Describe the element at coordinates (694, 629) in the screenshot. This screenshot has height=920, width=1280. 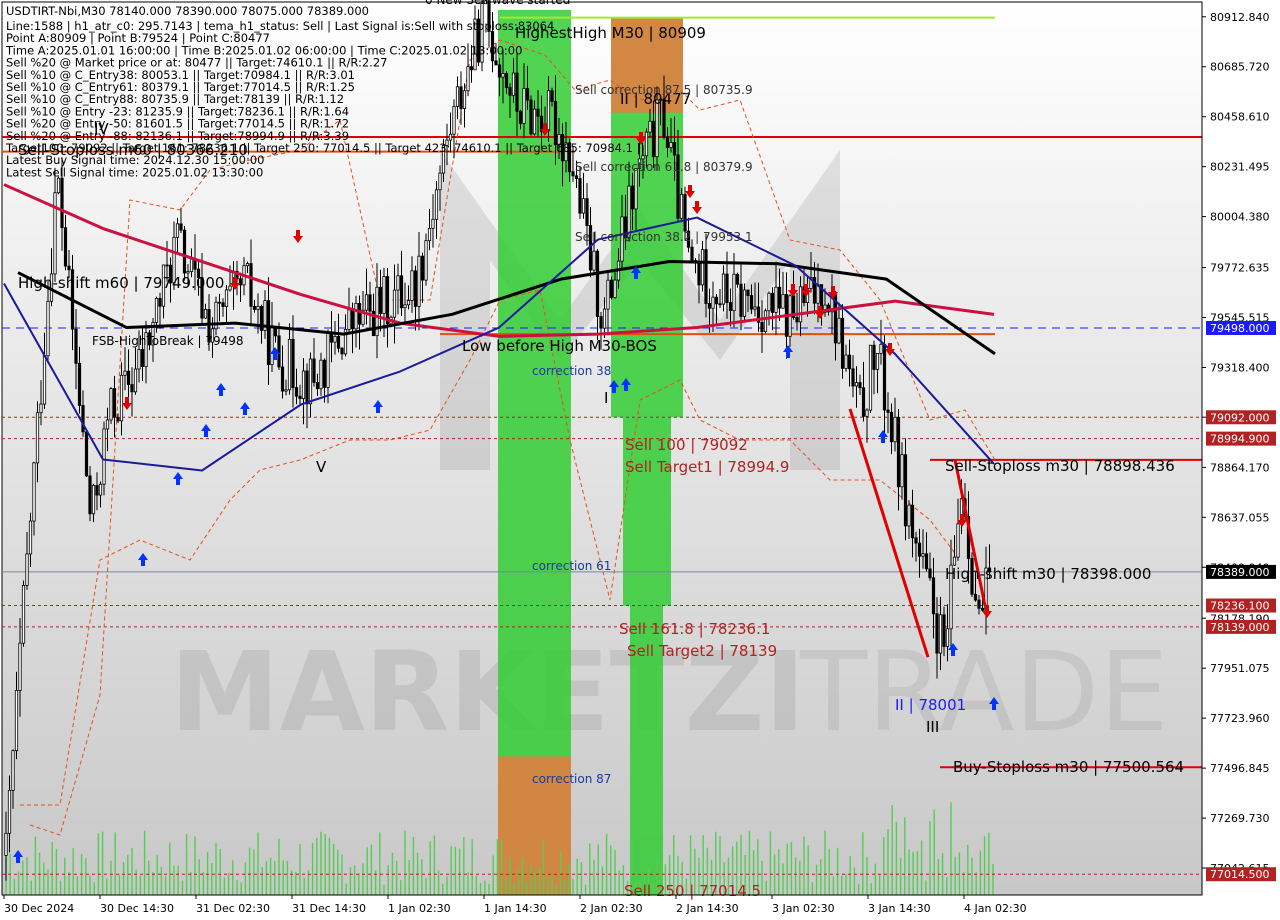
I see `sell-161-label: Sell 161.8 | 78236.1` at that location.